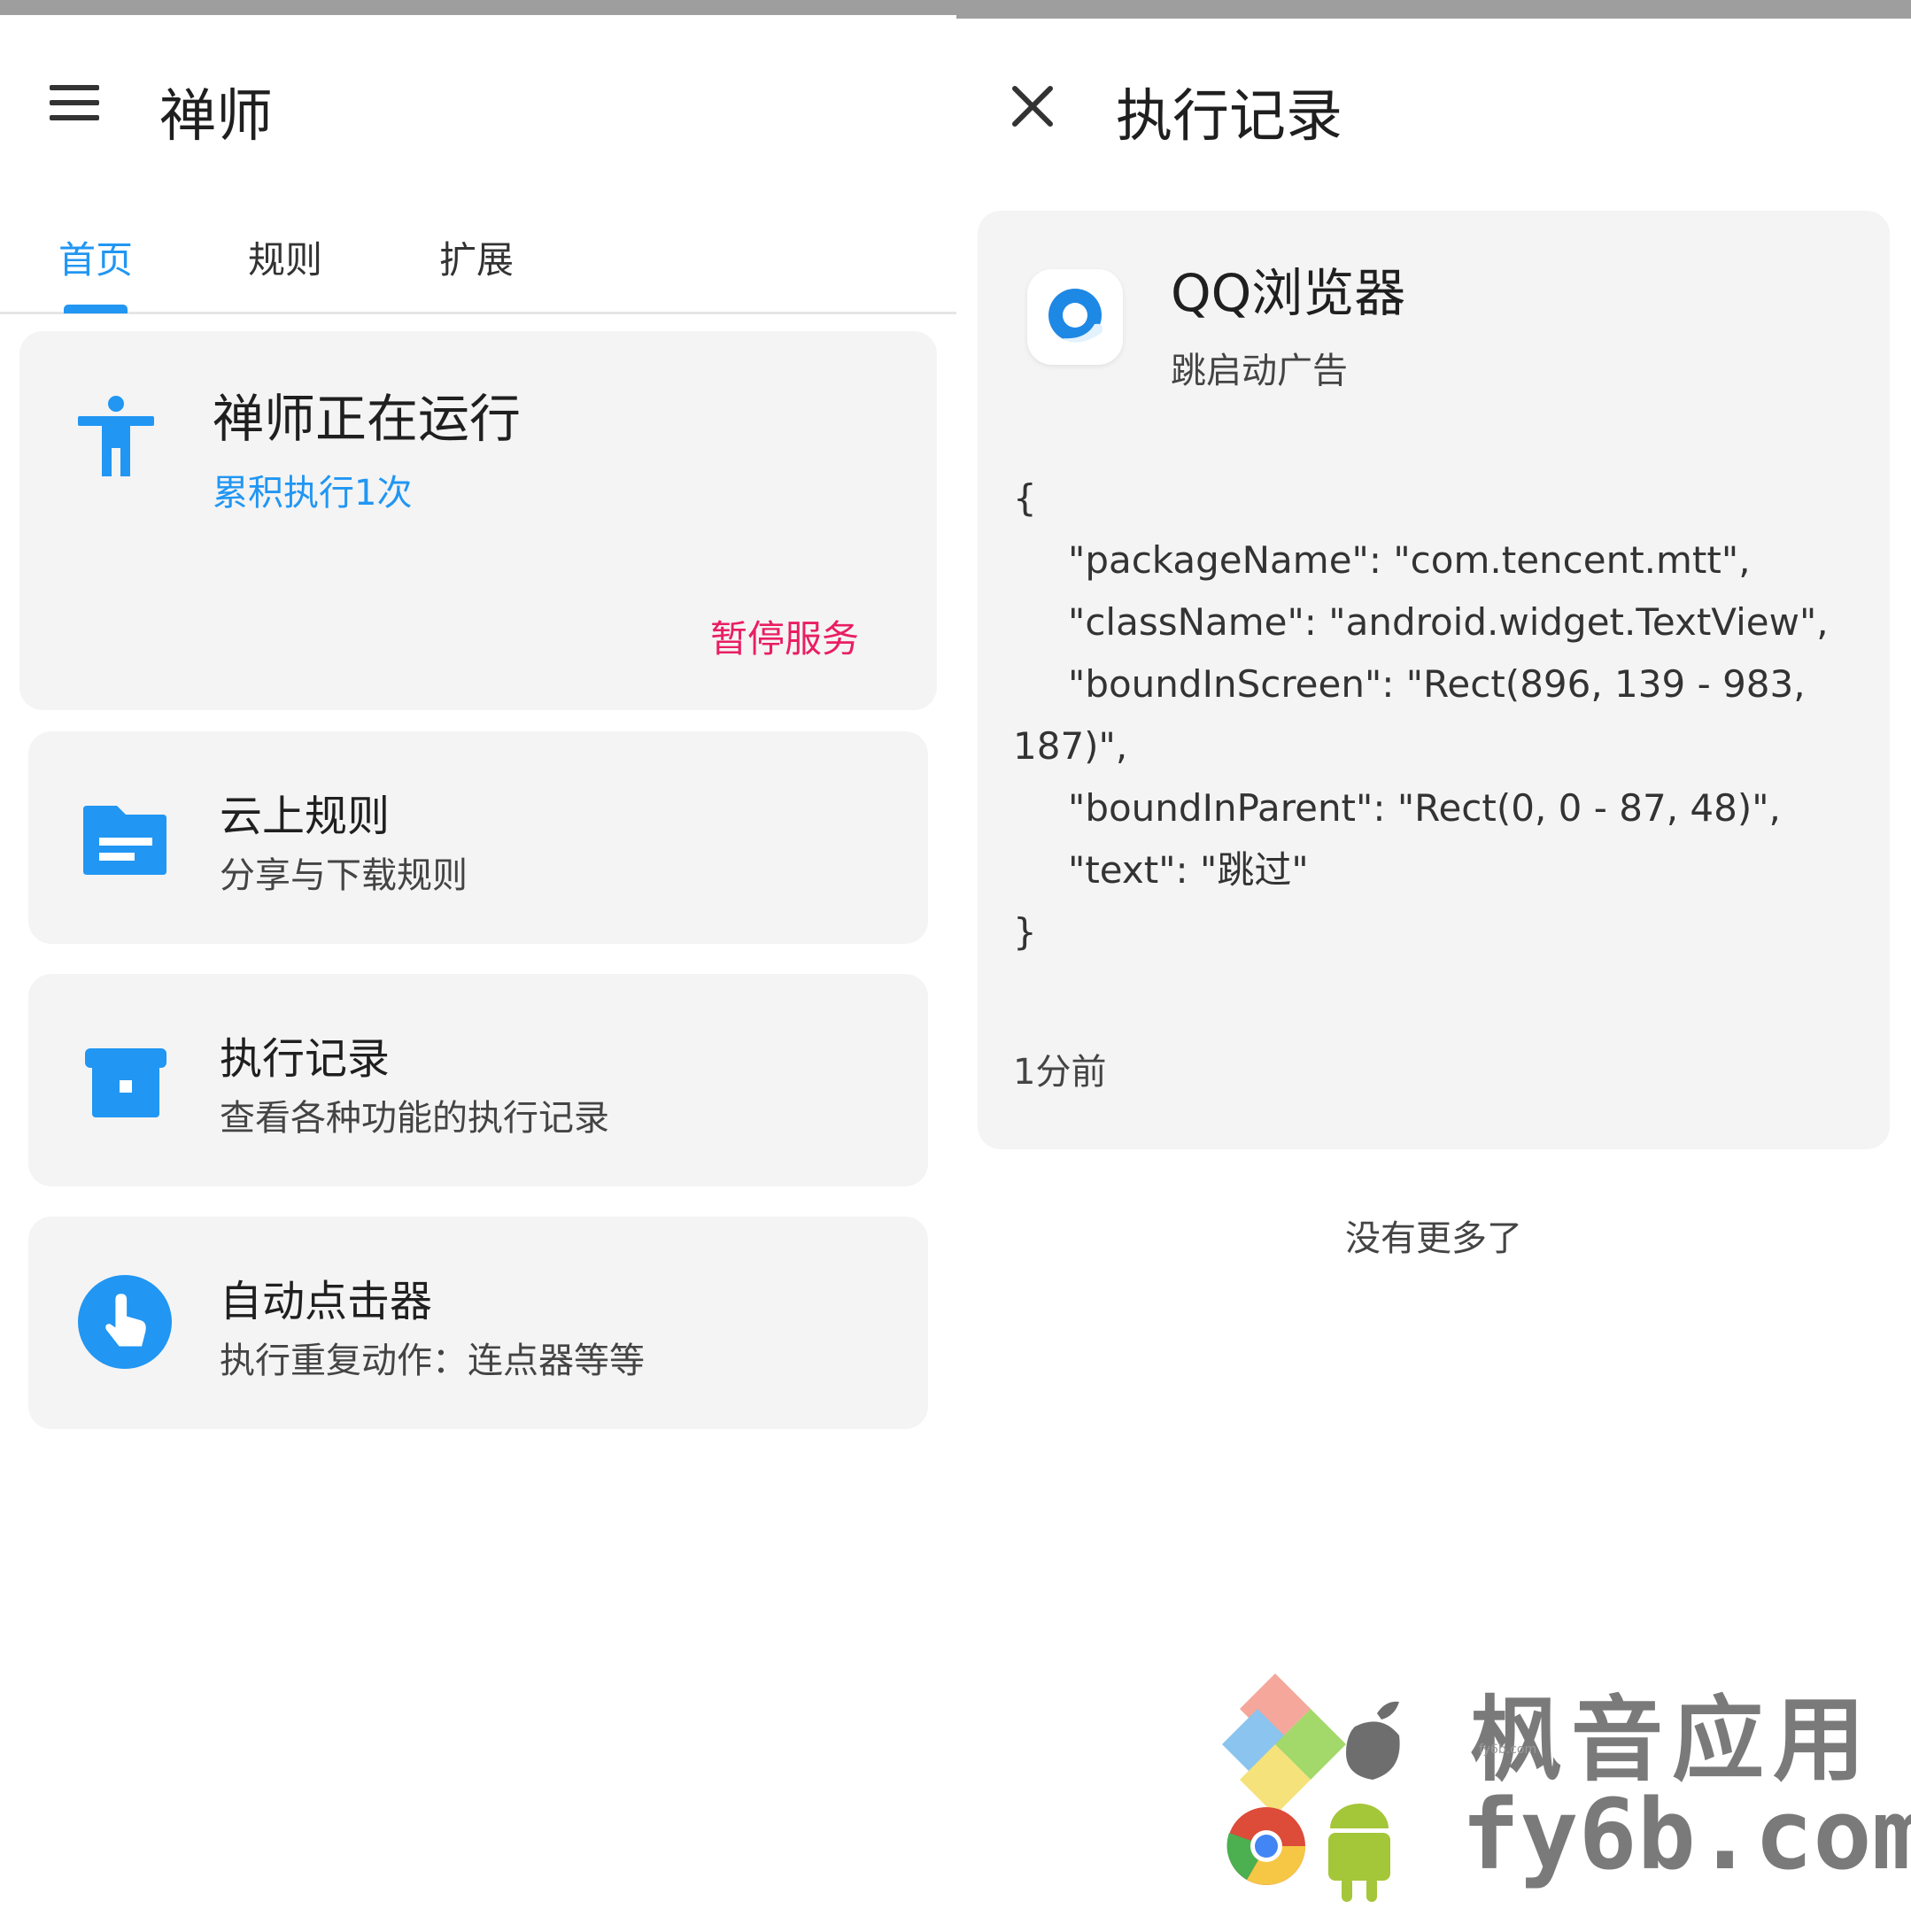 The height and width of the screenshot is (1932, 1911). I want to click on app-title: 禅师, so click(216, 117).